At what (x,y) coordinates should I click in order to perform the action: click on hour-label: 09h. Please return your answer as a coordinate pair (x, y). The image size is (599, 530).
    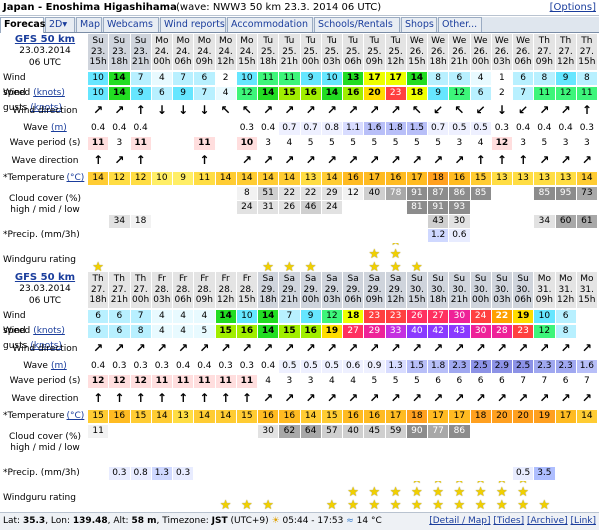
    Looking at the image, I should click on (544, 62).